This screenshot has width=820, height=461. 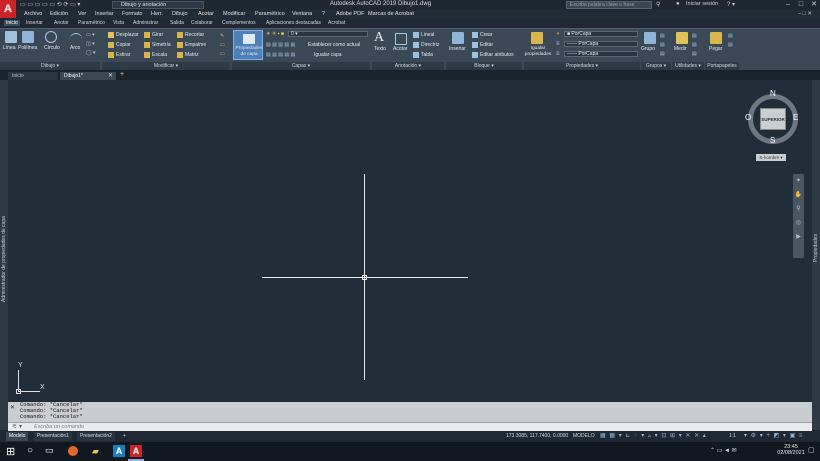 I want to click on copy-icon, so click(x=111, y=45).